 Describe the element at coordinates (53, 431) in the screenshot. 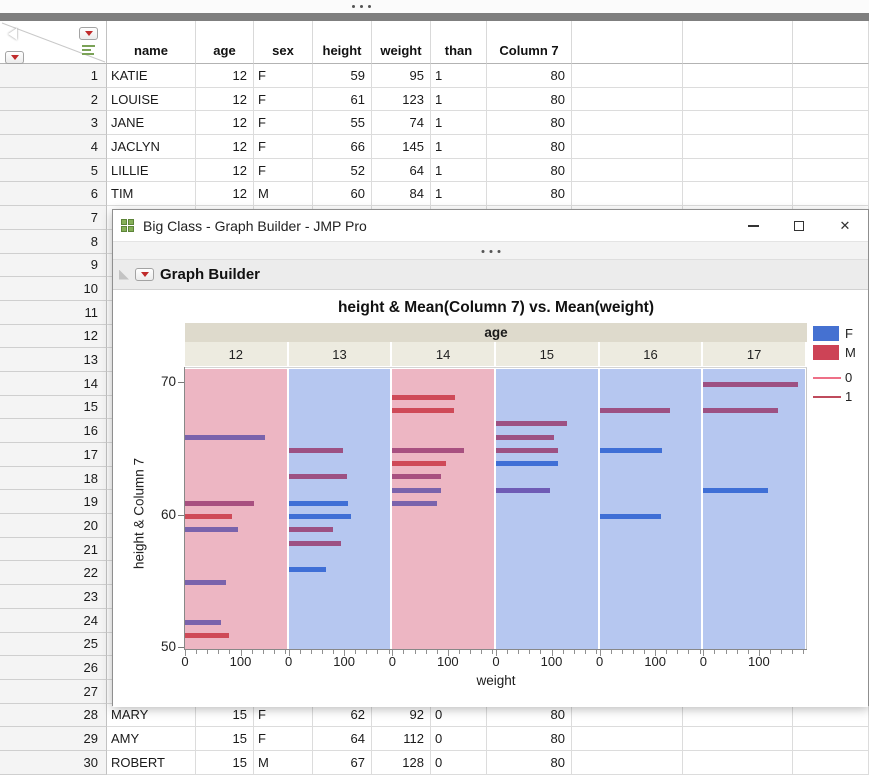

I see `row-number-cell: 16` at that location.